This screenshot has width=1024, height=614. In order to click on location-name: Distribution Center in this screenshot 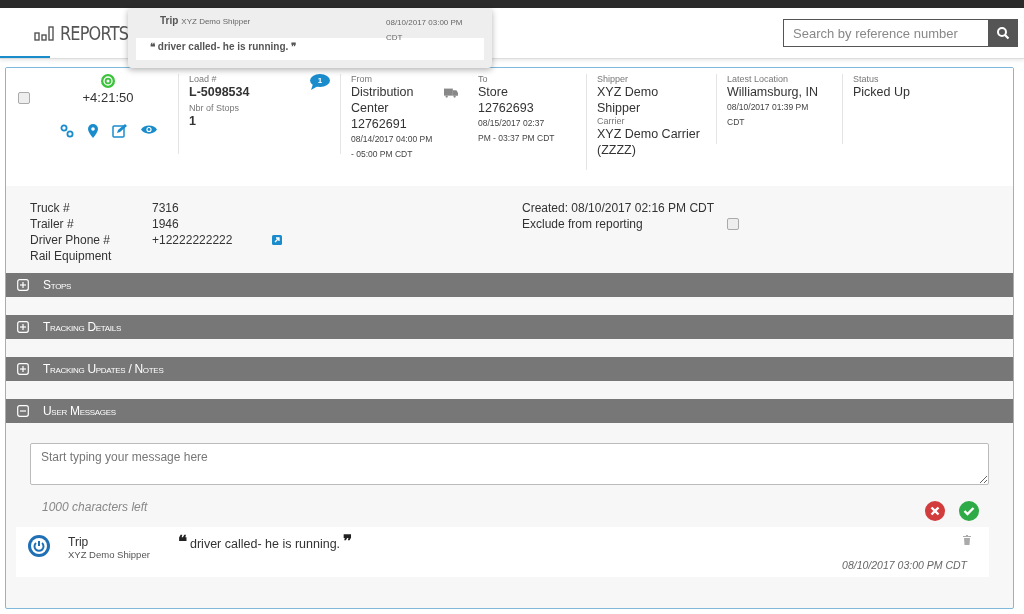, I will do `click(383, 100)`.